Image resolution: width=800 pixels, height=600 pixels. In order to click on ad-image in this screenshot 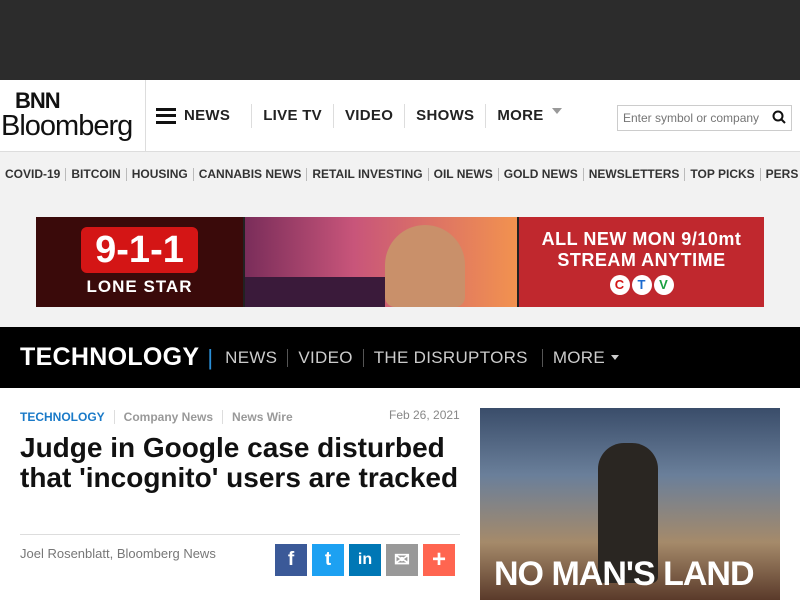, I will do `click(381, 261)`.